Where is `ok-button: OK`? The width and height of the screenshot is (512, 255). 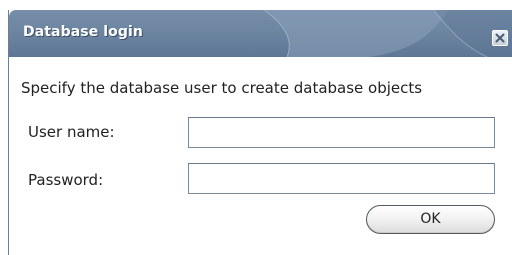 ok-button: OK is located at coordinates (430, 219).